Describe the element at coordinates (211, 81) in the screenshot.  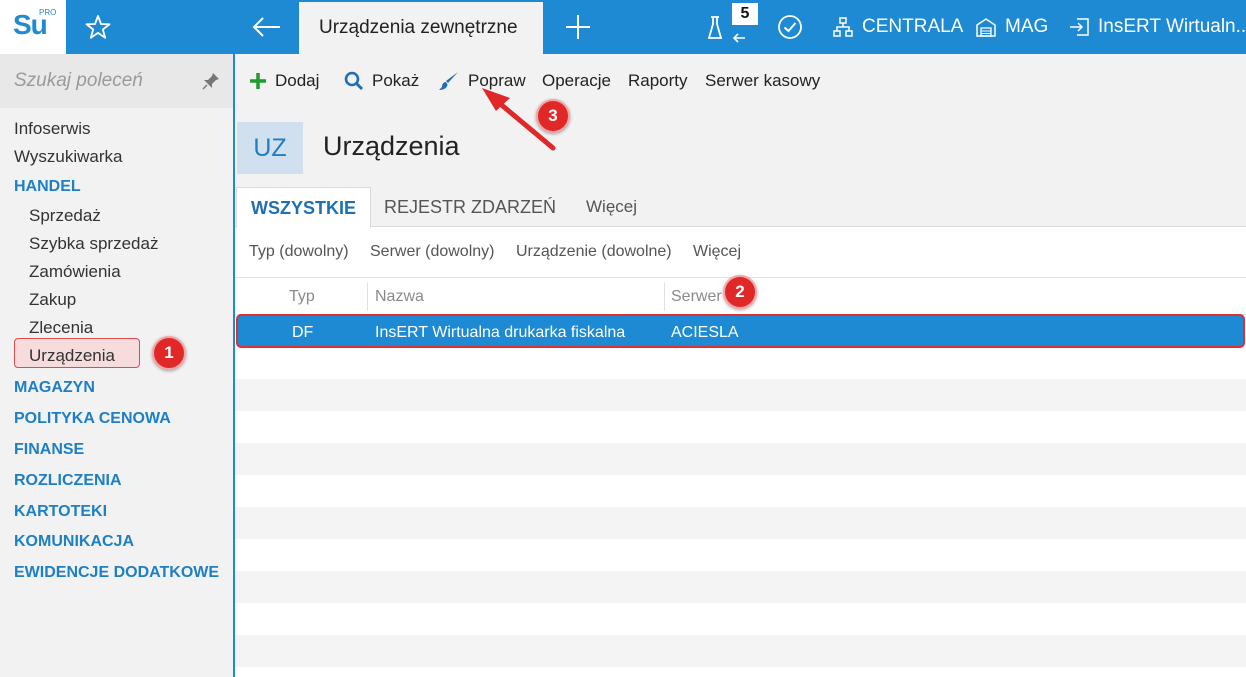
I see `pin-icon` at that location.